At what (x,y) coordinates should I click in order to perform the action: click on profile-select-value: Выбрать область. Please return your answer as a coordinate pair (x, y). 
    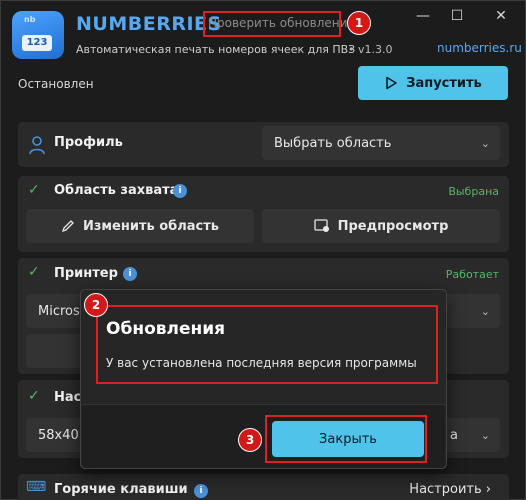
    Looking at the image, I should click on (333, 143).